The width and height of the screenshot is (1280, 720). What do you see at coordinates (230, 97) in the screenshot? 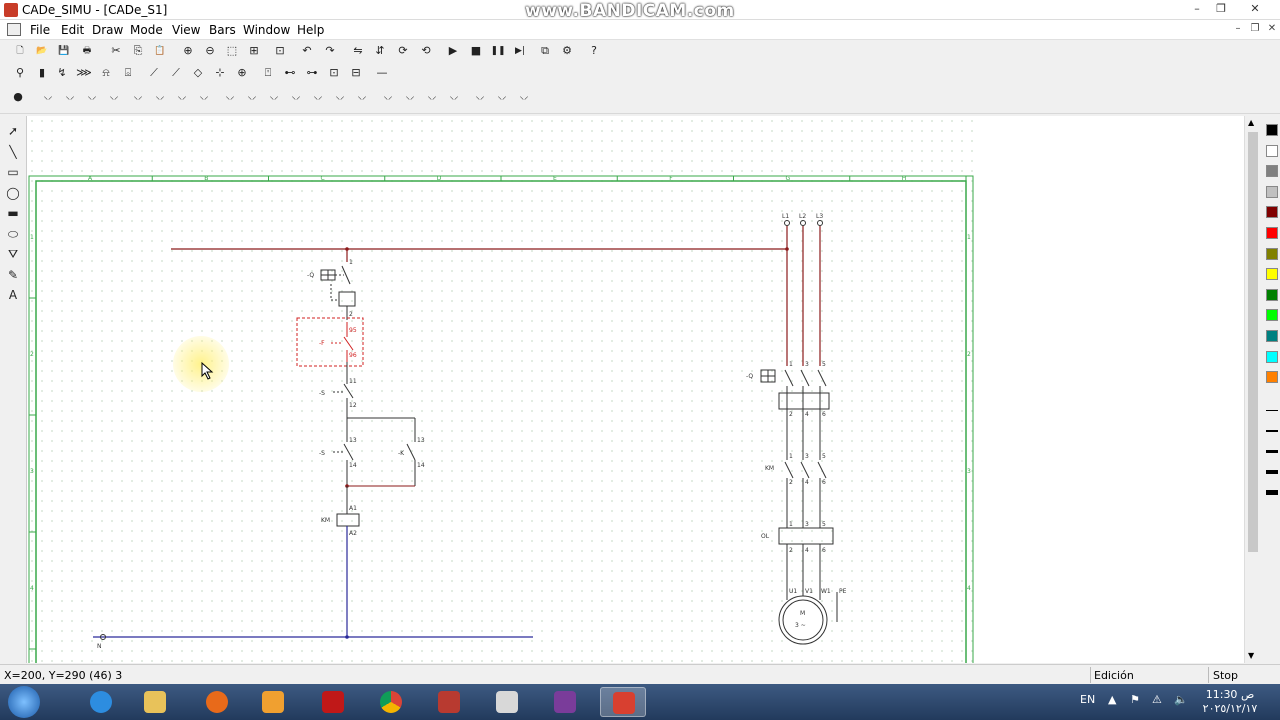
I see `contact-tool-9-icon: ⸜⸝` at bounding box center [230, 97].